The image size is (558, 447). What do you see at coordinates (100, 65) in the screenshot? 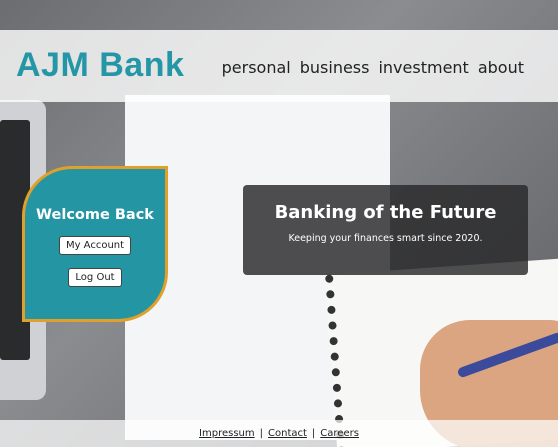
I see `brand-logo: AJM Bank` at bounding box center [100, 65].